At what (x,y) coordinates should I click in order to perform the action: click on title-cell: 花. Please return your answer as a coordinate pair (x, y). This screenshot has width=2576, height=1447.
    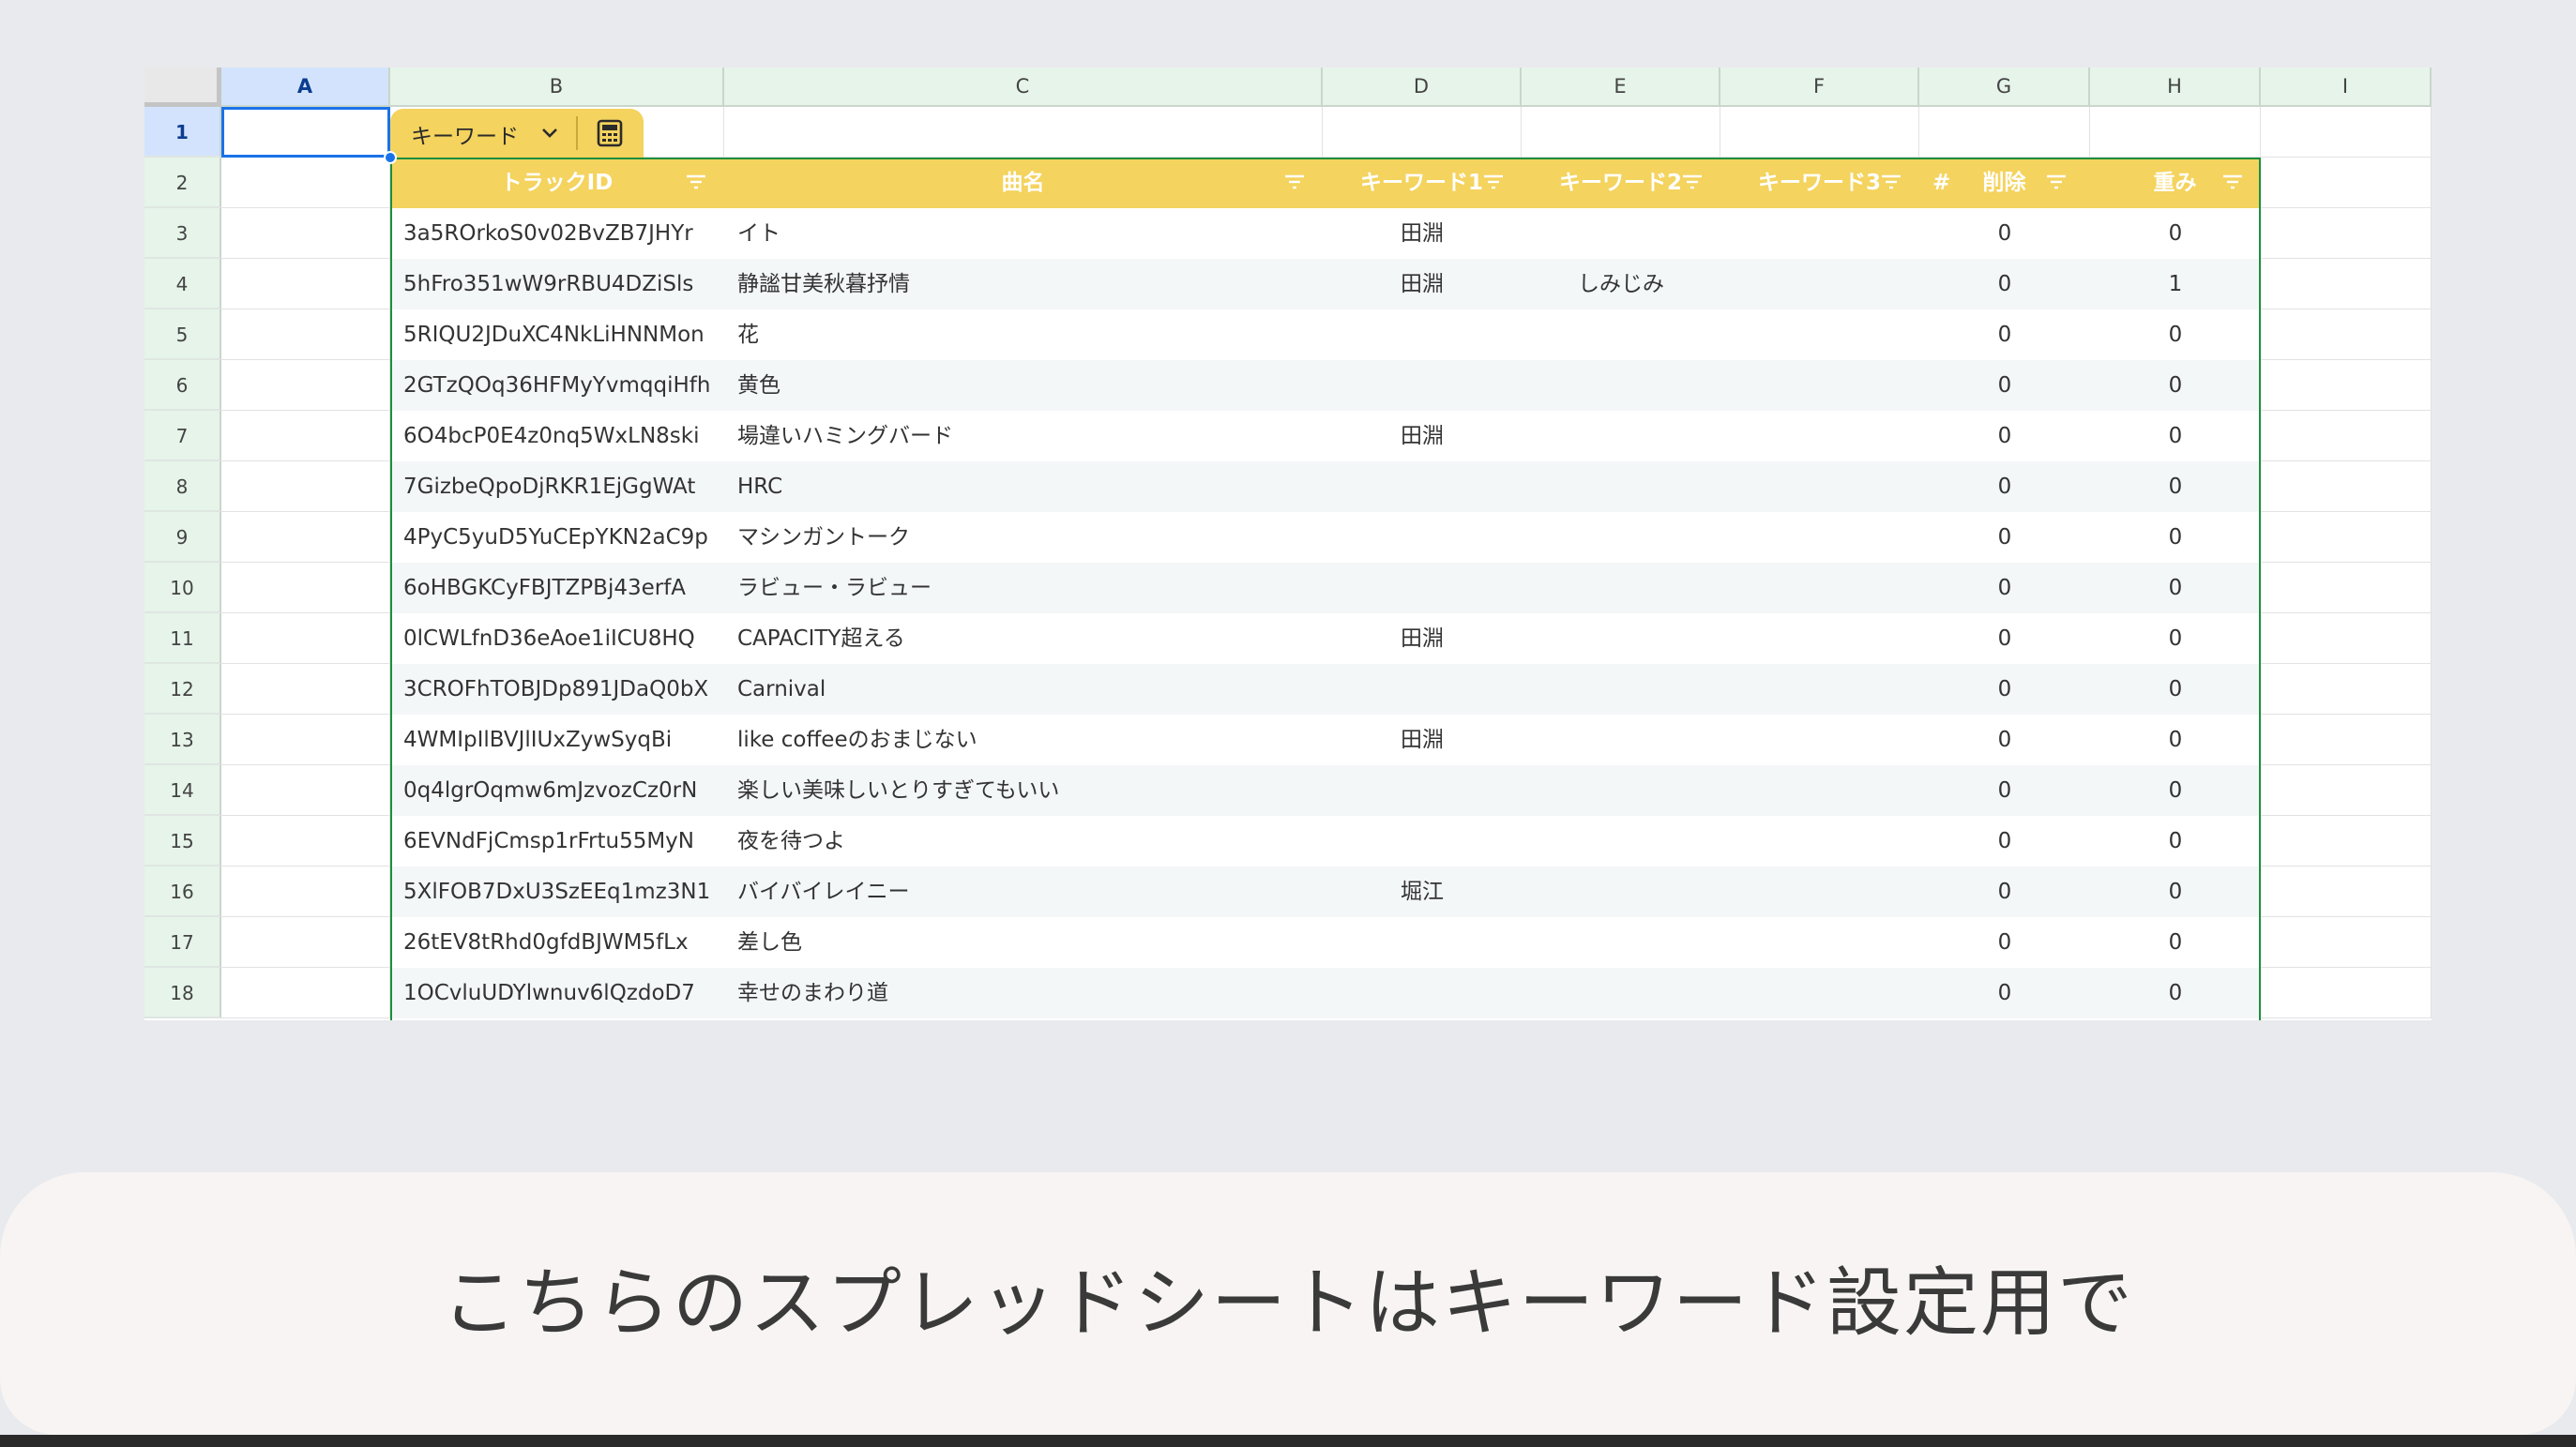
    Looking at the image, I should click on (1023, 334).